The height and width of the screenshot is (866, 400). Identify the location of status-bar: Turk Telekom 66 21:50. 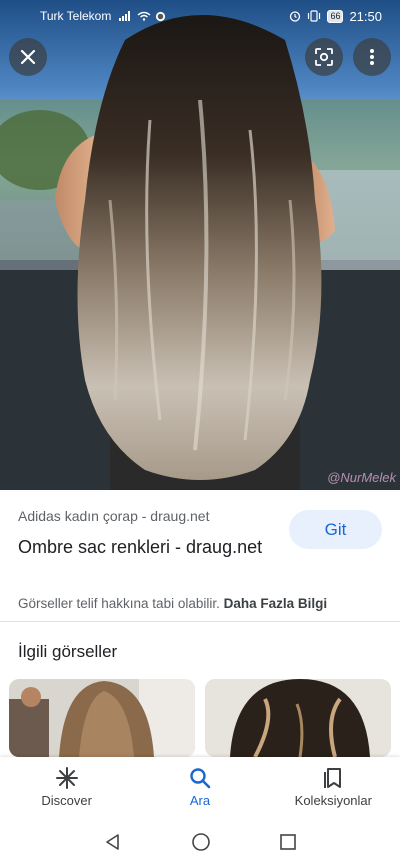
(200, 16).